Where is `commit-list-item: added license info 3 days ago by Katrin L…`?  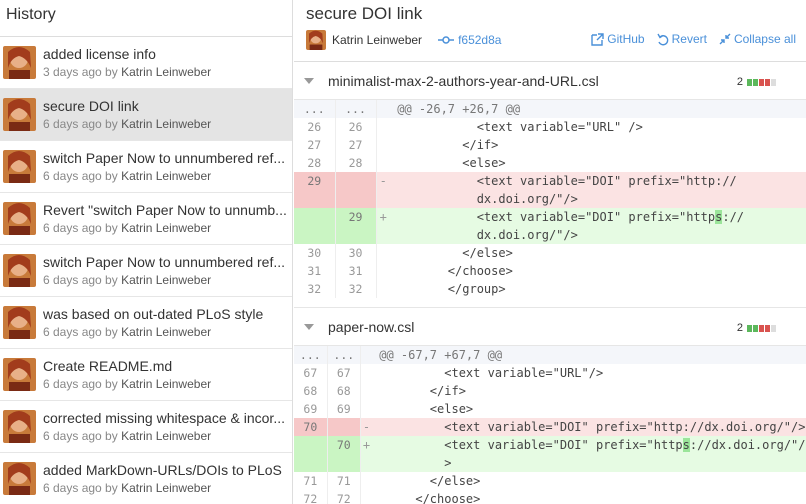 commit-list-item: added license info 3 days ago by Katrin L… is located at coordinates (146, 63).